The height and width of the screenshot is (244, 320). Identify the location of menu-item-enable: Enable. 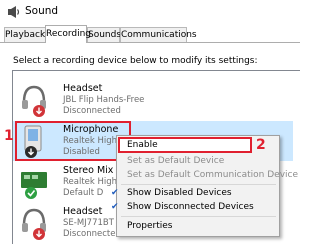
(142, 145).